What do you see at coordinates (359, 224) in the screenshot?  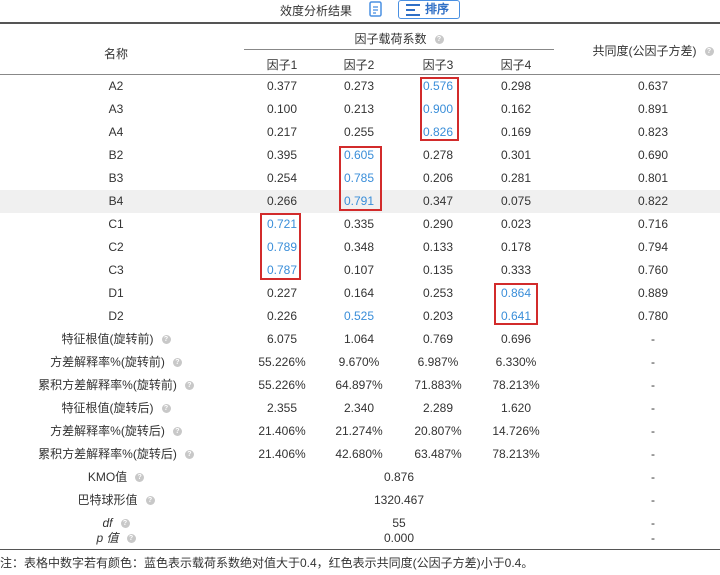 I see `loading-value: 0.335` at bounding box center [359, 224].